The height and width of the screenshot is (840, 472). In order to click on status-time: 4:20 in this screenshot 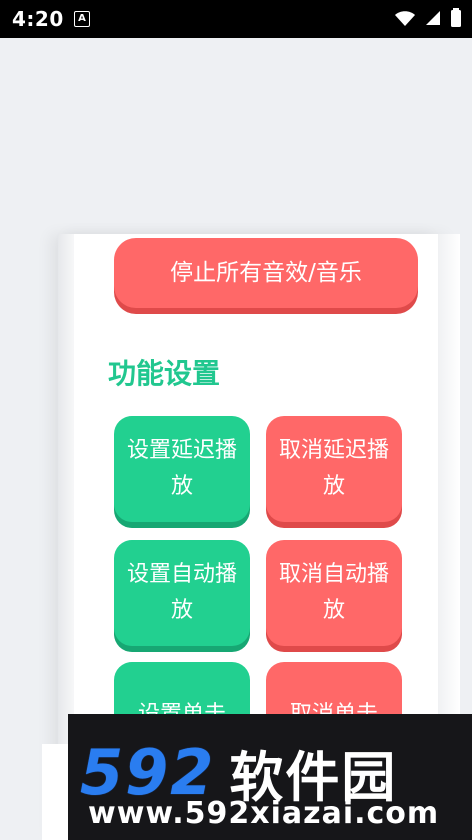, I will do `click(38, 19)`.